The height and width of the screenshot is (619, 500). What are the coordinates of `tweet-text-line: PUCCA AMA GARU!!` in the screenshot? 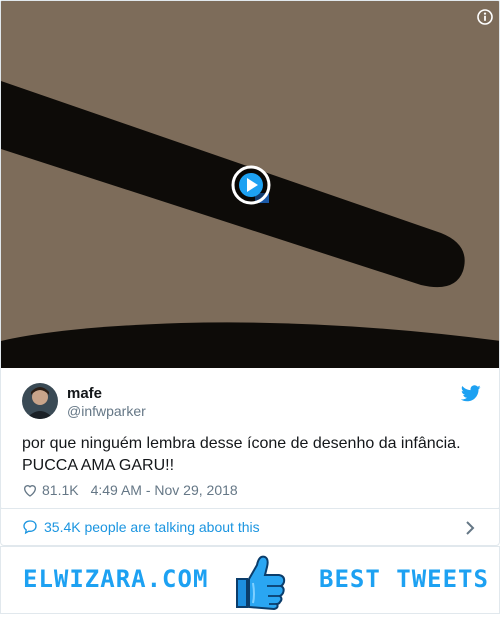 It's located at (98, 465).